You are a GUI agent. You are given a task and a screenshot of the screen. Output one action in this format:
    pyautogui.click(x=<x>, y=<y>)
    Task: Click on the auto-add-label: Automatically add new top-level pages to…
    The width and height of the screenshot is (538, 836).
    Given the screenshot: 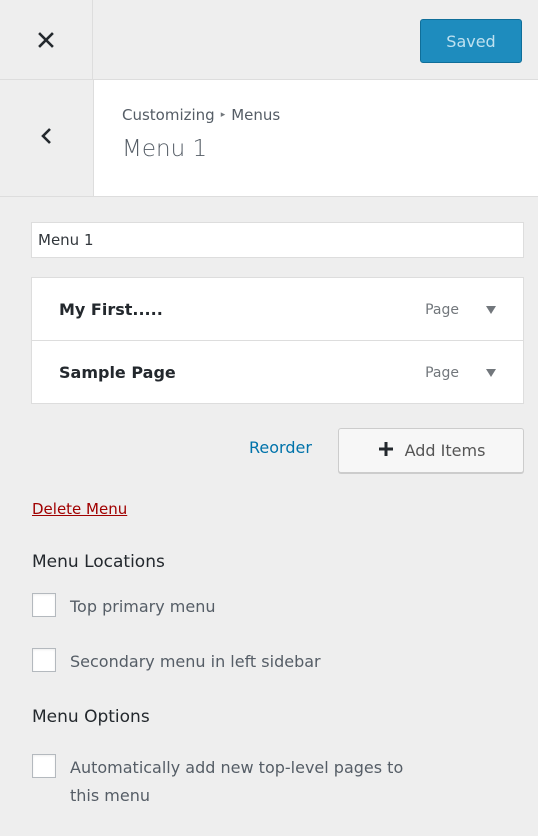 What is the action you would take?
    pyautogui.click(x=236, y=782)
    